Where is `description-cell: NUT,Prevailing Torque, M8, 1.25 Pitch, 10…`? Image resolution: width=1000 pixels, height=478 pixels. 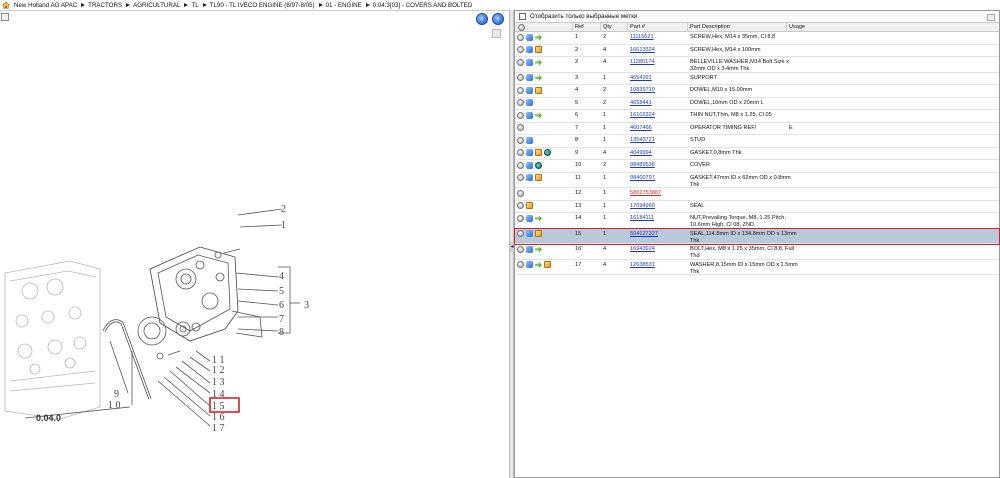
description-cell: NUT,Prevailing Torque, M8, 1.25 Pitch, 10… is located at coordinates (738, 221).